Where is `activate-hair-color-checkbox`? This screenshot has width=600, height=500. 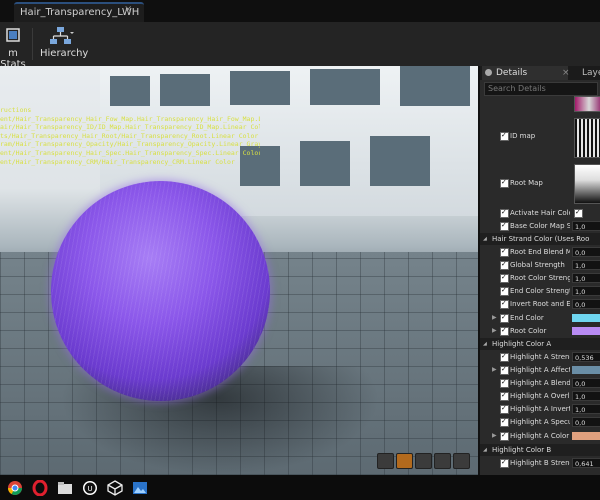
activate-hair-color-checkbox is located at coordinates (578, 212).